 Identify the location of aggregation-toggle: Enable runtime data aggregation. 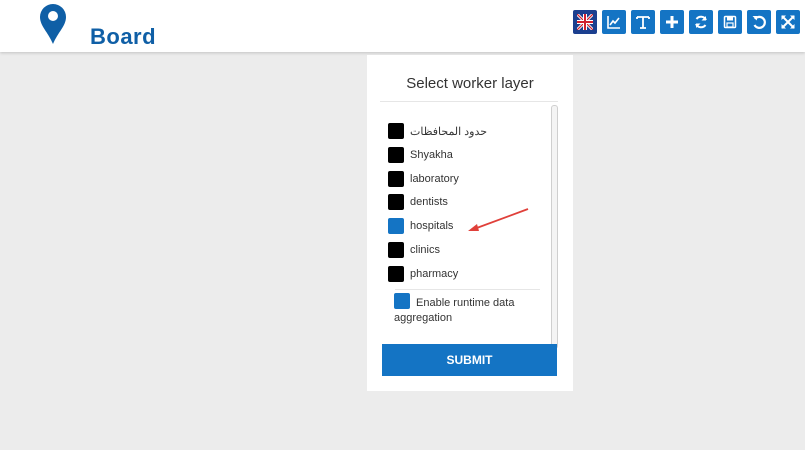
(469, 309).